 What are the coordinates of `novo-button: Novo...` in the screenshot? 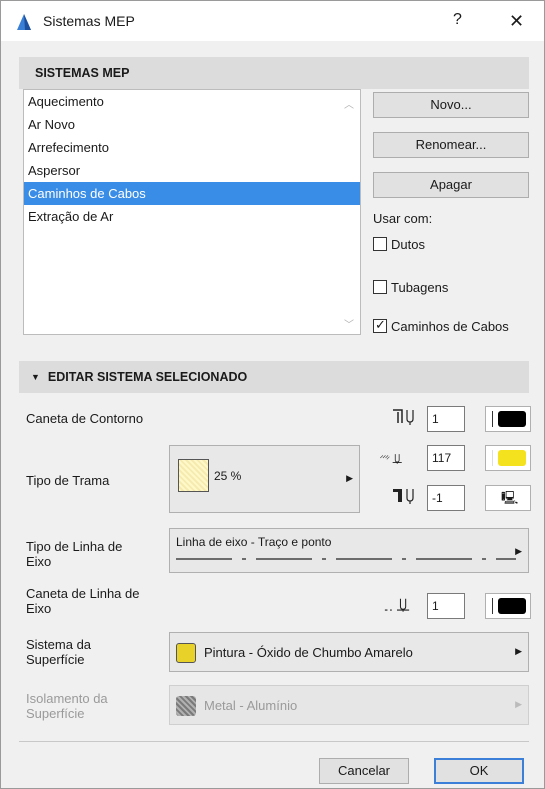 It's located at (451, 105).